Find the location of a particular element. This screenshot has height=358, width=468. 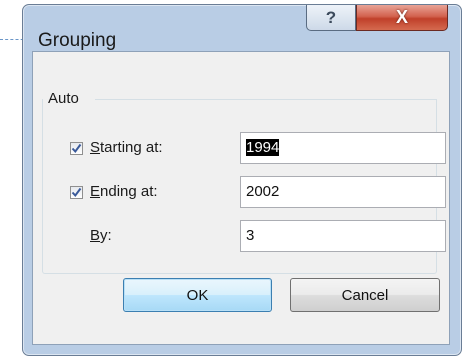

help-icon: ? is located at coordinates (331, 17).